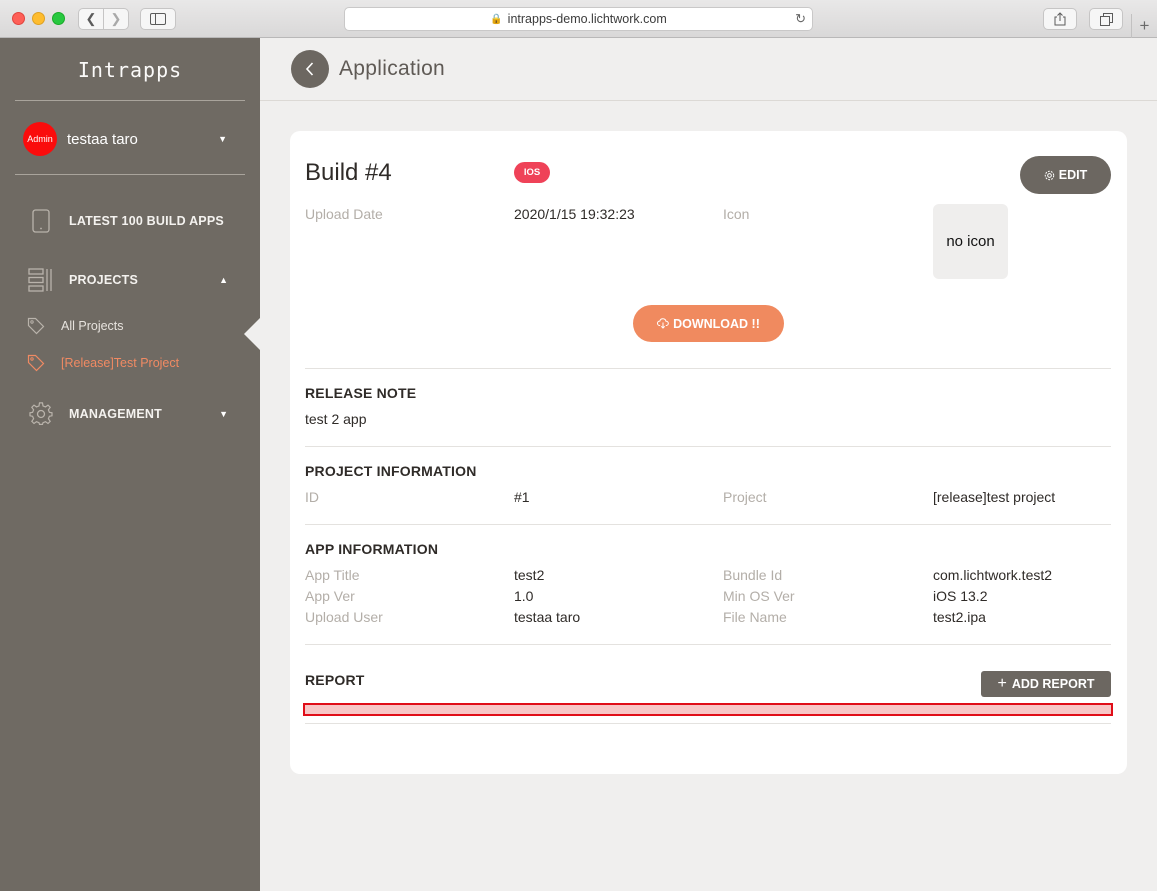 This screenshot has height=891, width=1157. What do you see at coordinates (372, 549) in the screenshot?
I see `app-information-heading: APP INFORMATION` at bounding box center [372, 549].